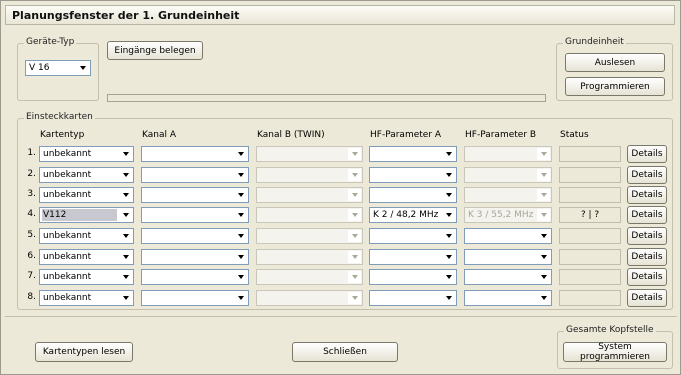 The height and width of the screenshot is (375, 681). Describe the element at coordinates (86, 154) in the screenshot. I see `kartentyp-select-1: unbekannt` at that location.